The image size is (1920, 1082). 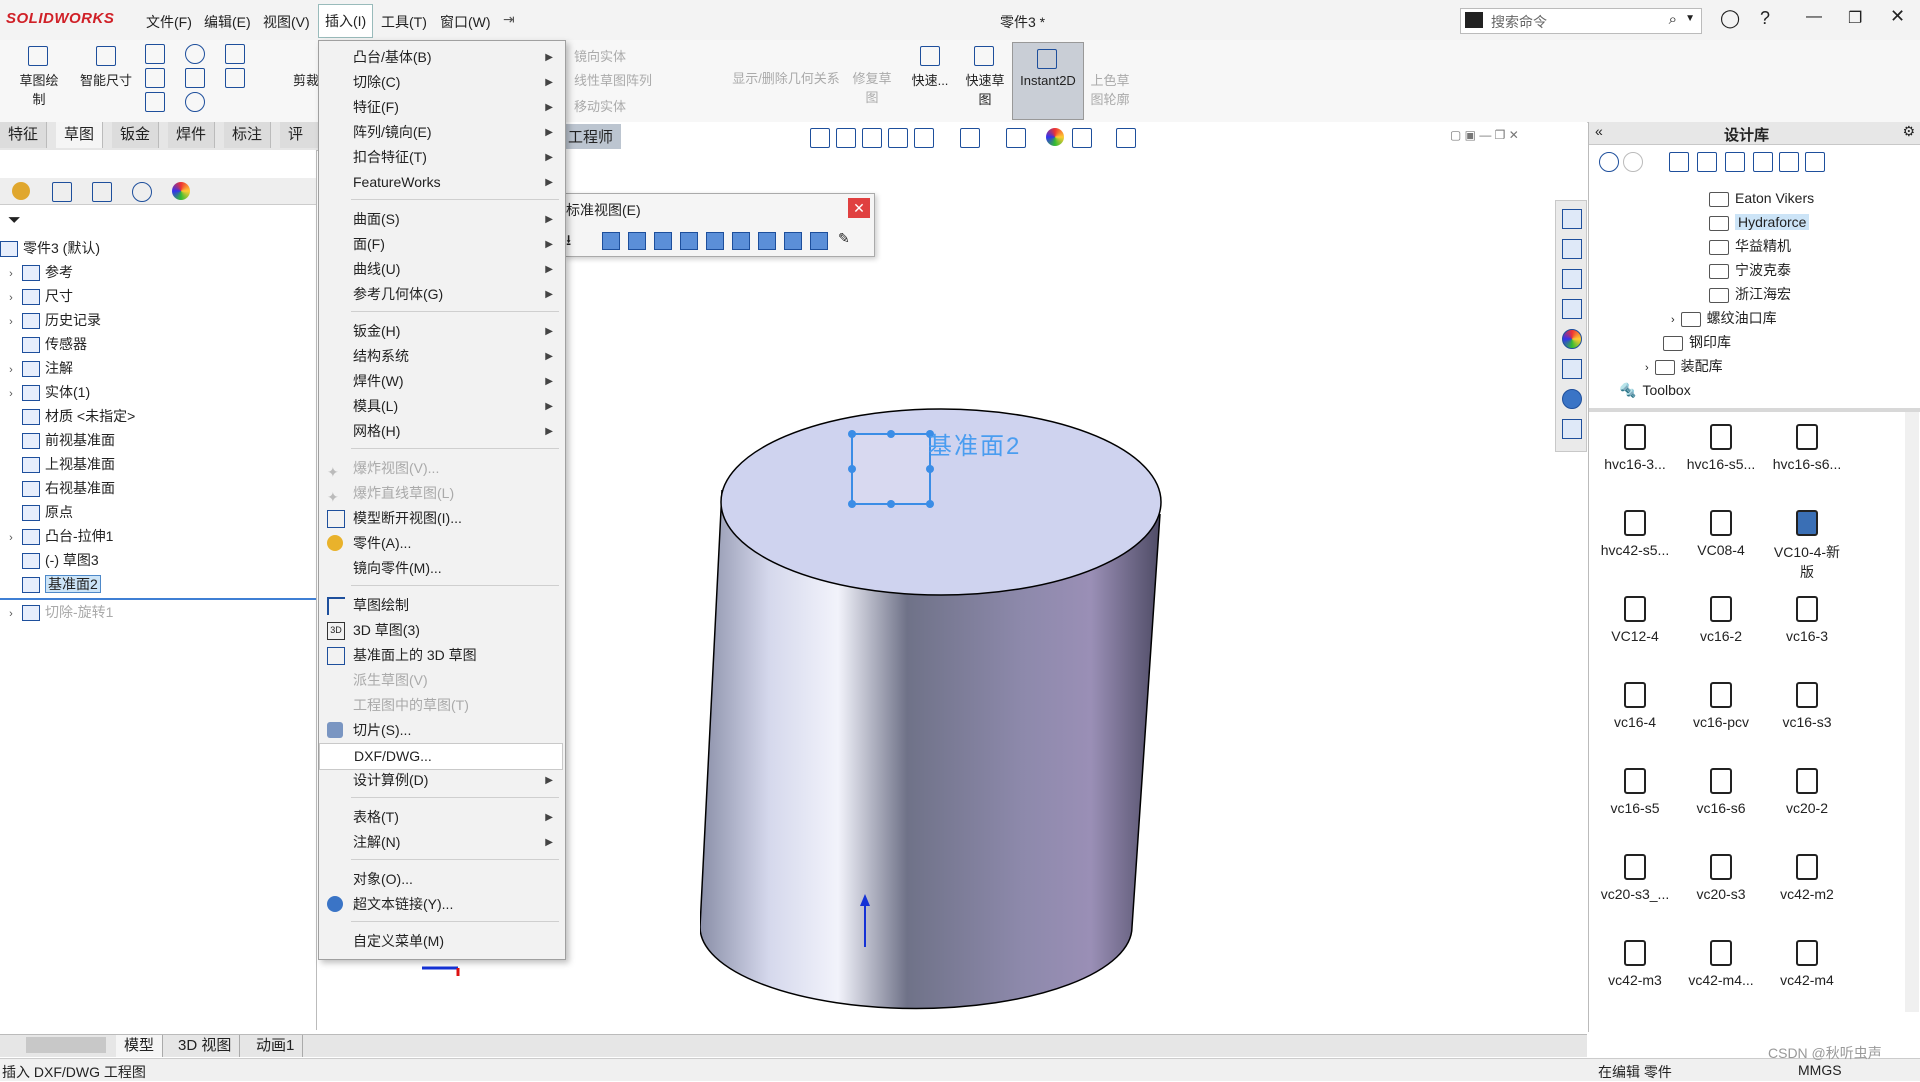 I want to click on arc-icon, so click(x=195, y=78).